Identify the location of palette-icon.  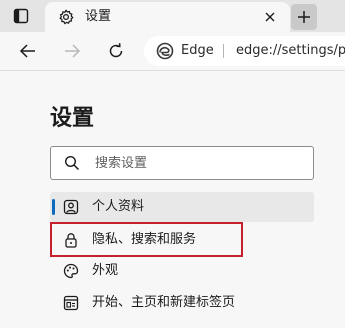
(71, 271).